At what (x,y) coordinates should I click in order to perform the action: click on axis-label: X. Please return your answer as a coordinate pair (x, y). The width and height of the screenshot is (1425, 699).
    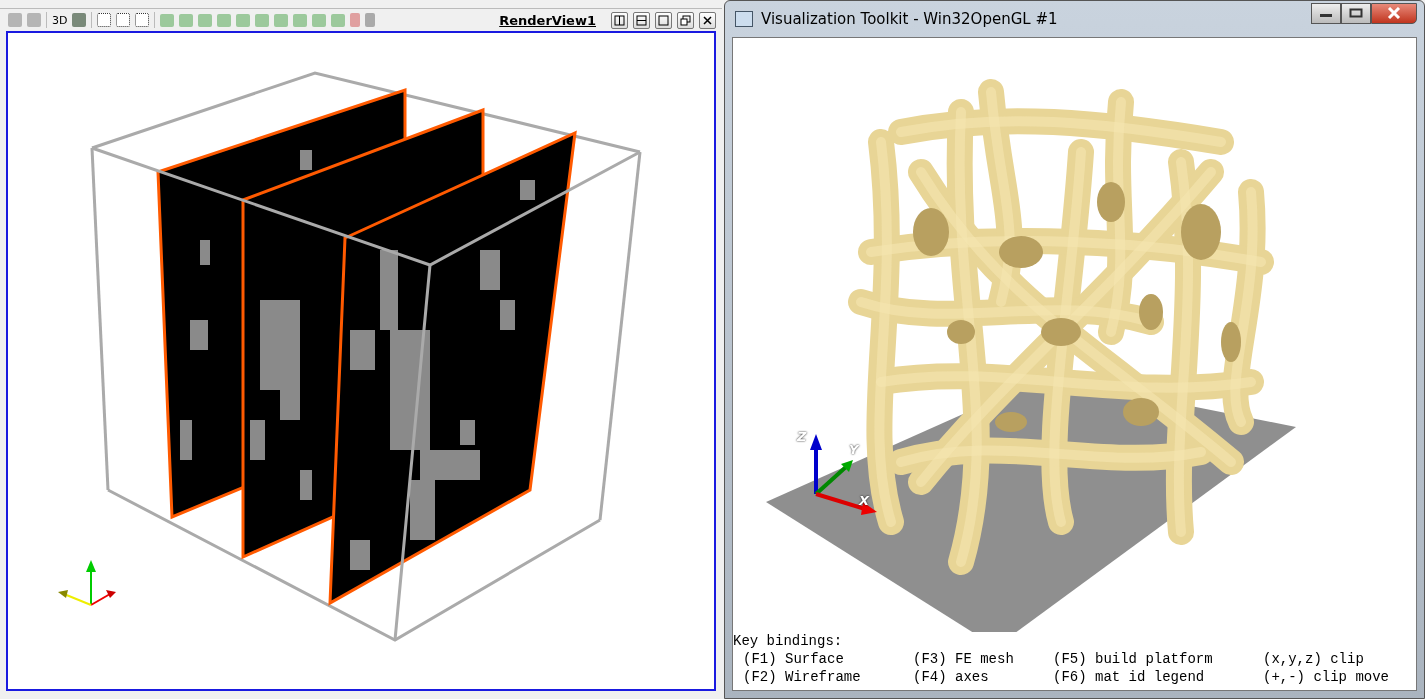
    Looking at the image, I should click on (864, 500).